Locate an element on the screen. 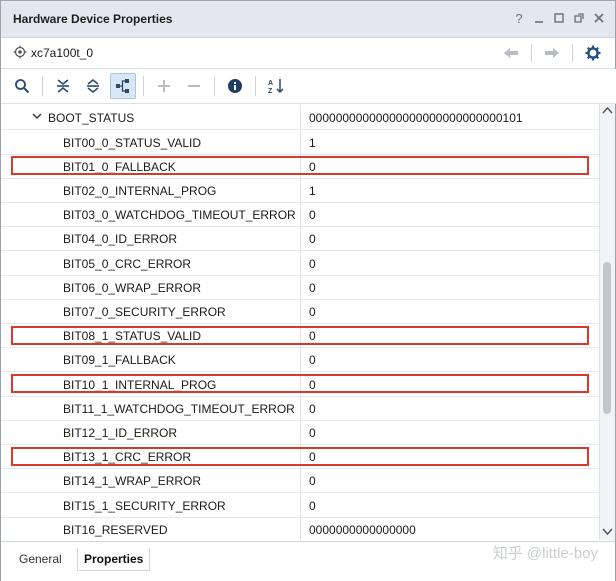 The image size is (616, 581). minimize-icon is located at coordinates (539, 18).